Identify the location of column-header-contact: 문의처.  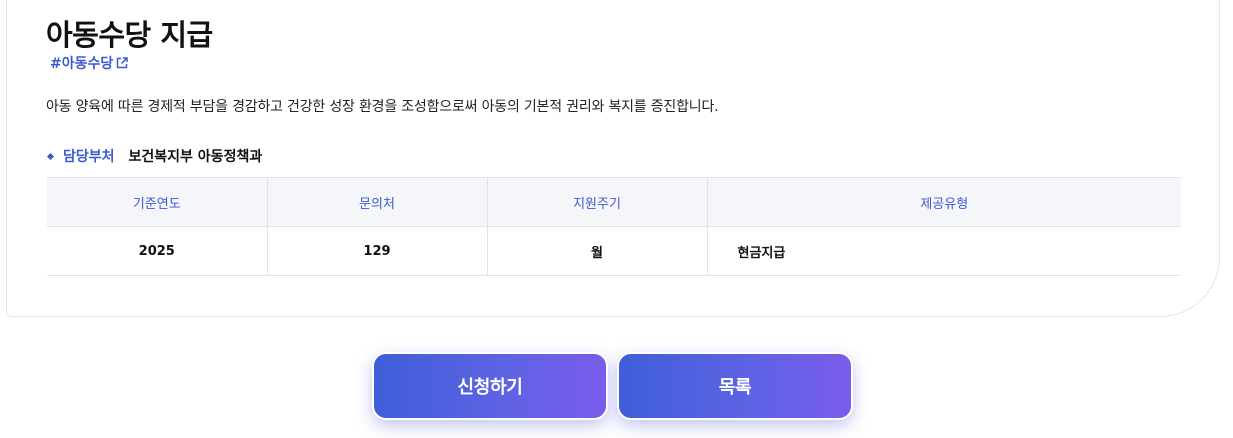
(376, 202).